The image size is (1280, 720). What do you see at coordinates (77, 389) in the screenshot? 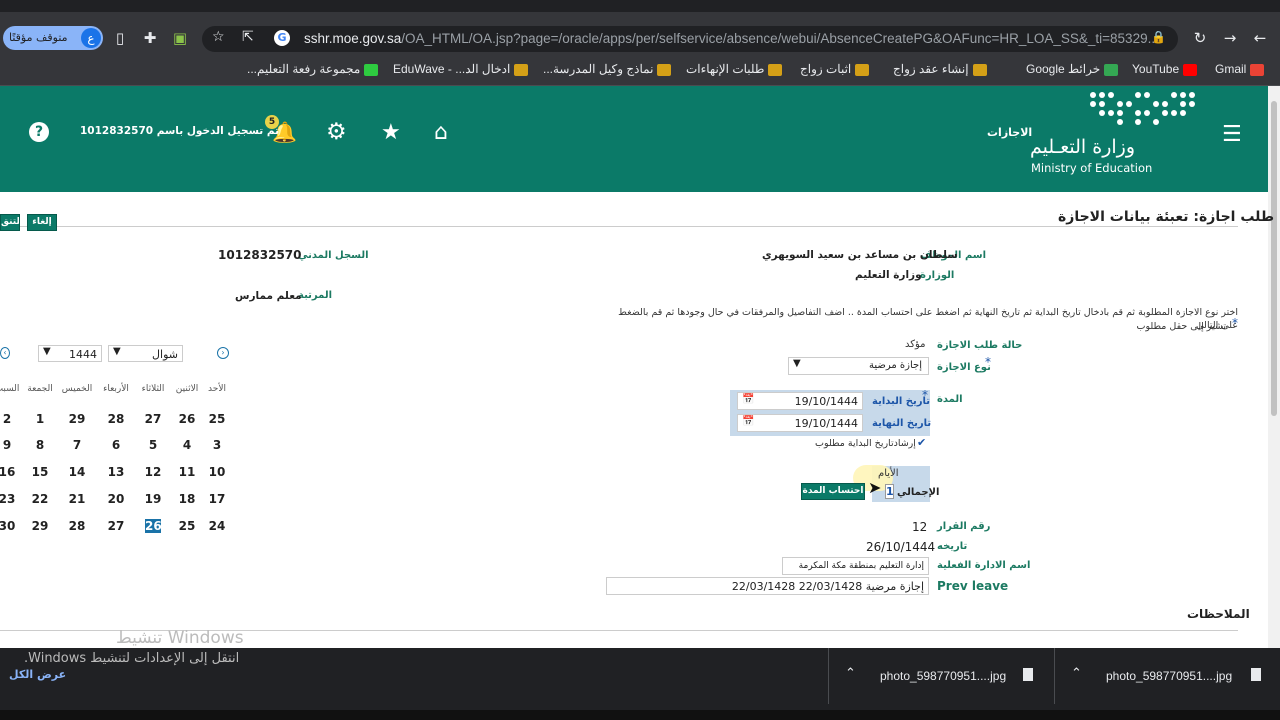
I see `weekday-header: الخميس` at bounding box center [77, 389].